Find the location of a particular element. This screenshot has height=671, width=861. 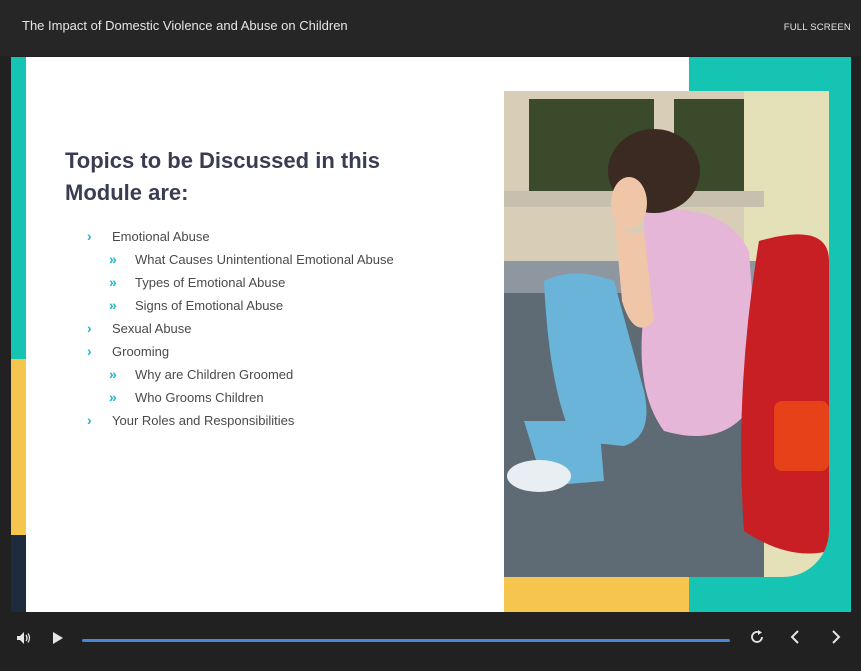

topic-item: » Signs of Emotional Abuse is located at coordinates (240, 305).